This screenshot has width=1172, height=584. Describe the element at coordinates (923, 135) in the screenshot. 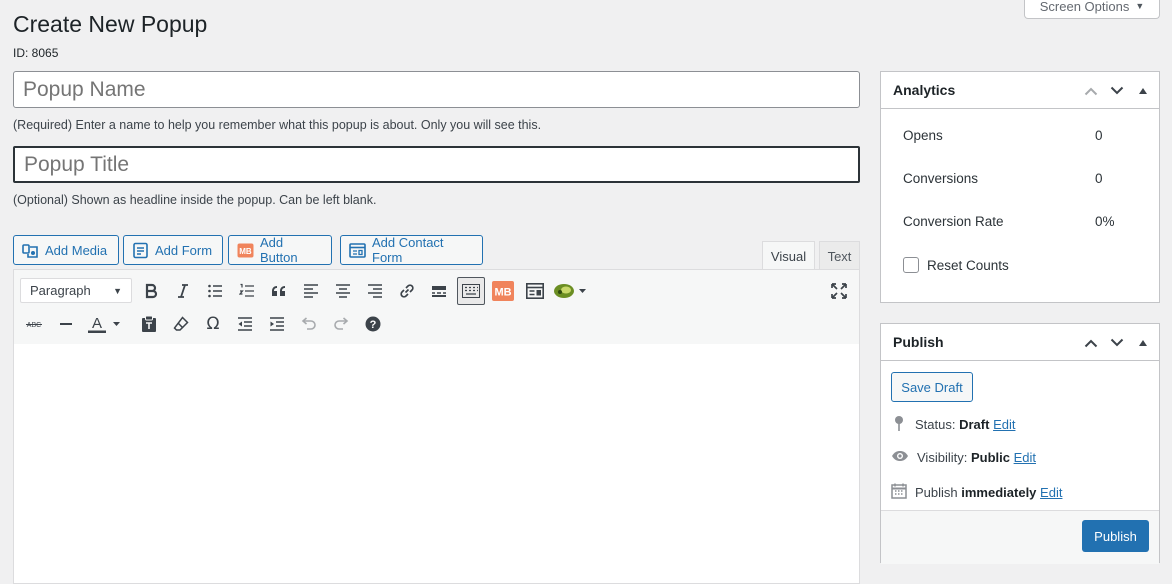

I see `opens-label: Opens` at that location.